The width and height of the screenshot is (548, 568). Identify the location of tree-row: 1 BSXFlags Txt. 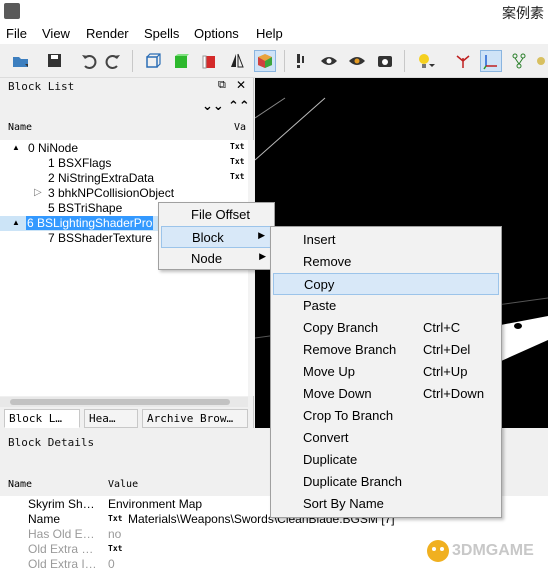
(124, 163).